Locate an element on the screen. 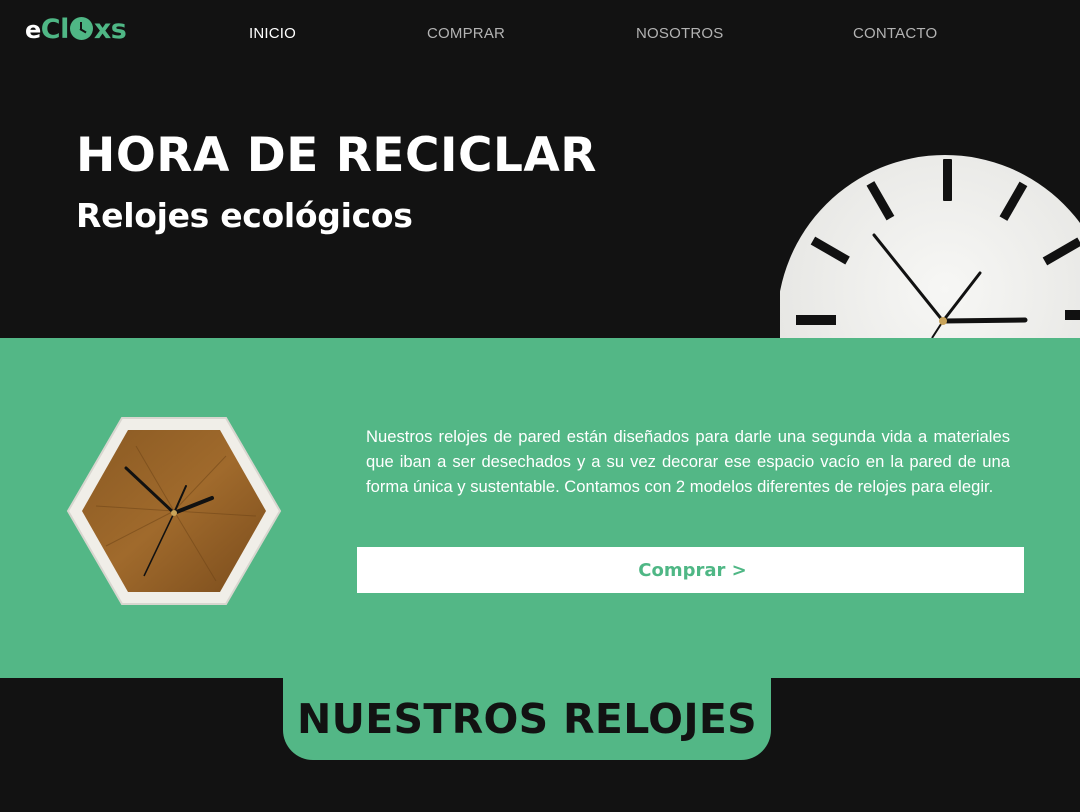 This screenshot has width=1080, height=812. logo-clock-icon is located at coordinates (81, 28).